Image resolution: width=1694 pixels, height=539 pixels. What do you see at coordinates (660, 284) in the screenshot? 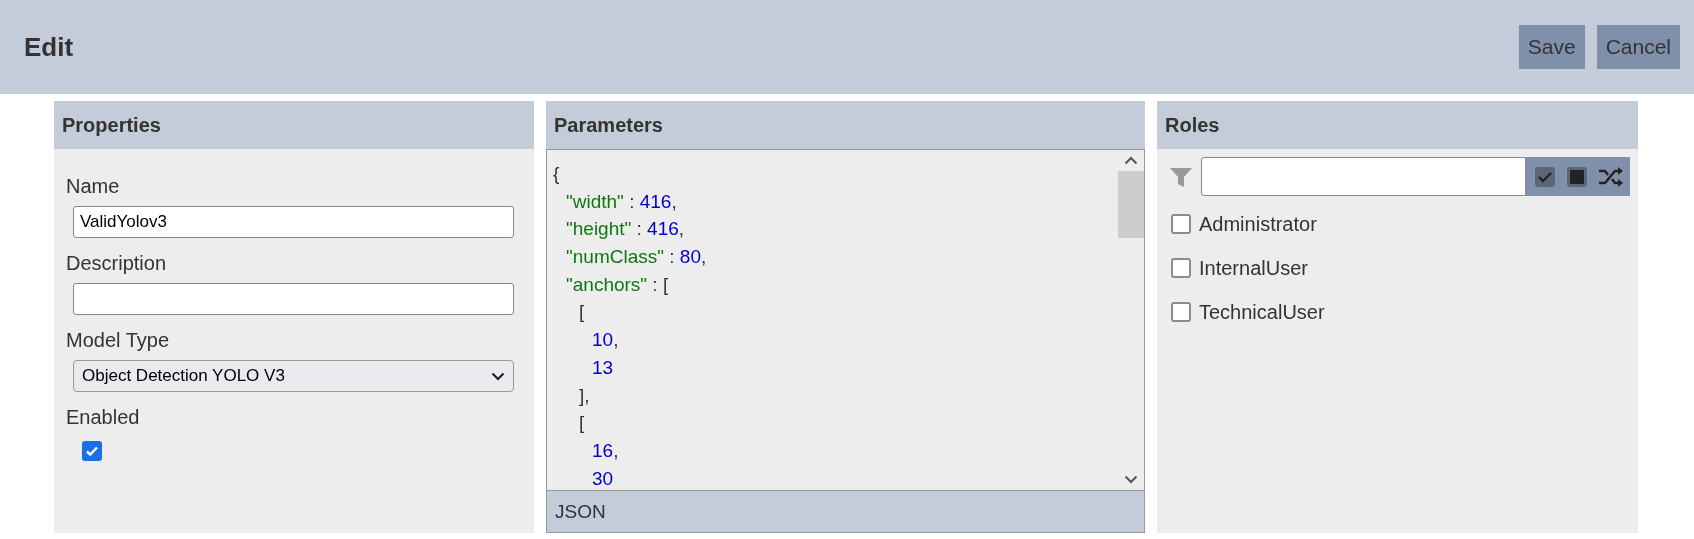
I see `json-punctuation: : [` at bounding box center [660, 284].